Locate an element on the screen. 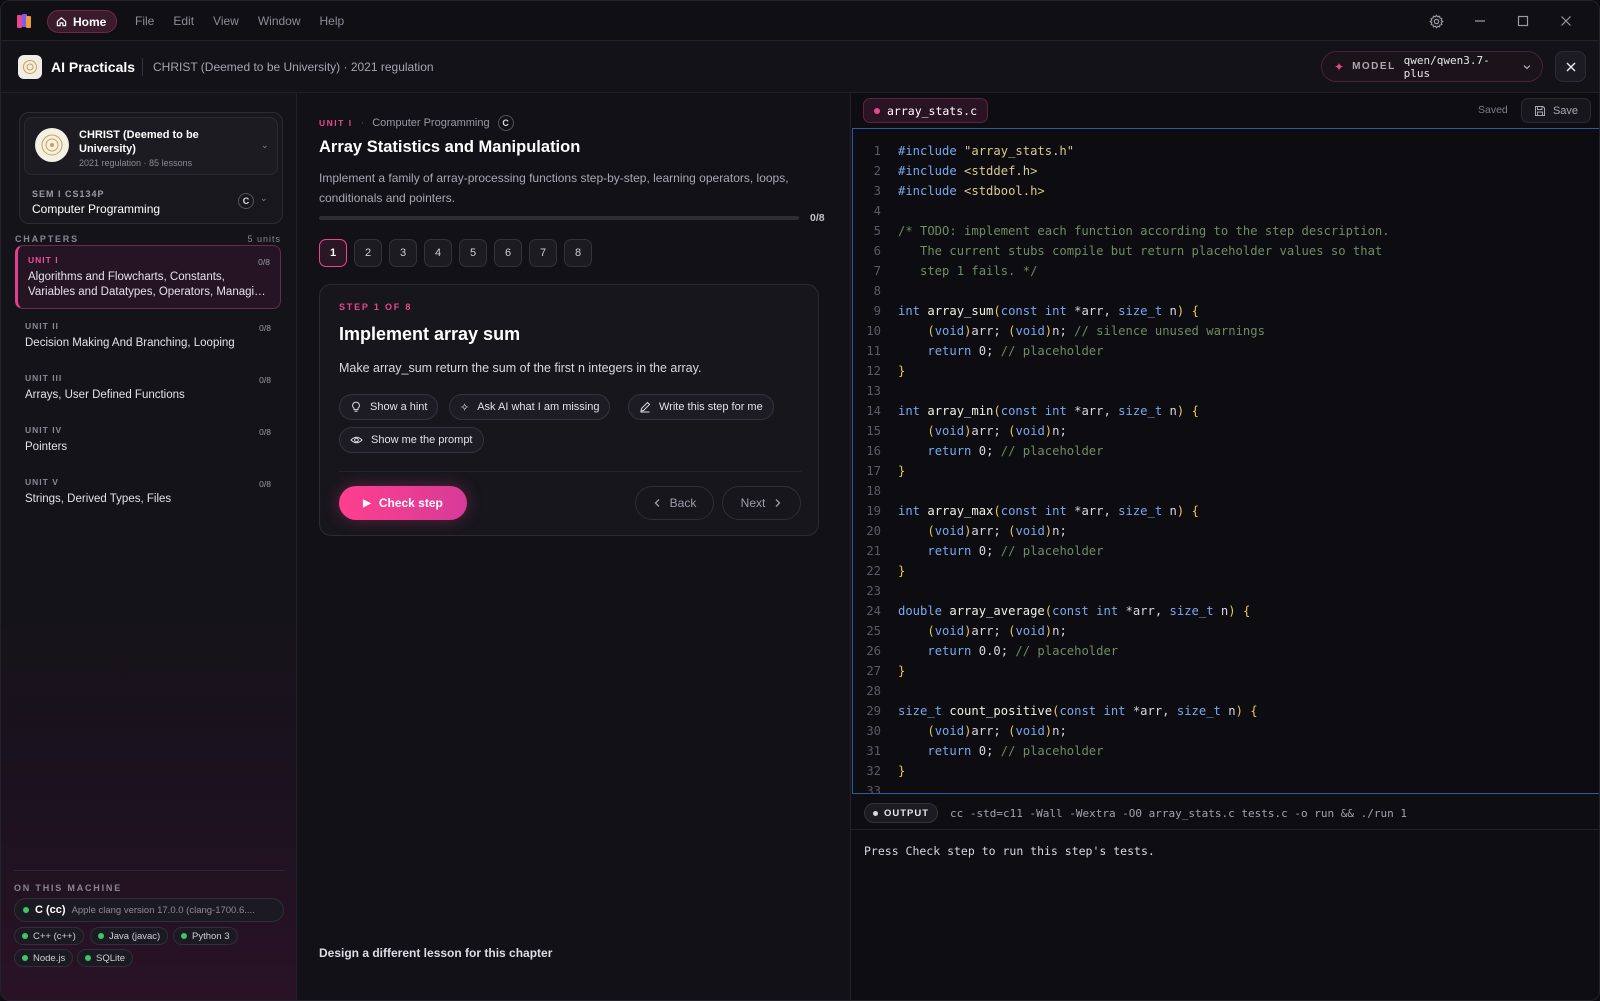 This screenshot has width=1600, height=1001. step-counter: STEP 1 OF 8 is located at coordinates (376, 307).